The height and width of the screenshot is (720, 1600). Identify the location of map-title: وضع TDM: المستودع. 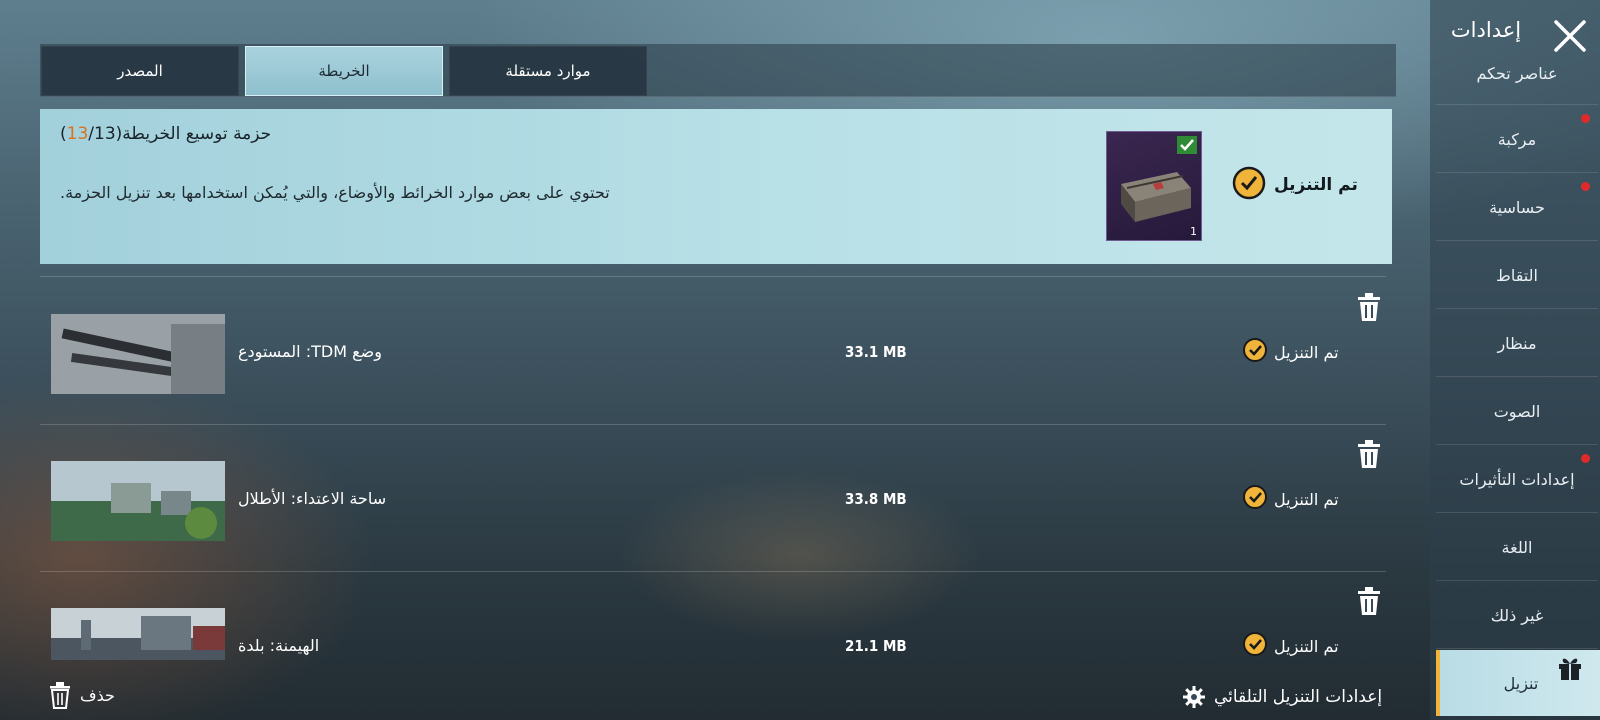
(310, 351).